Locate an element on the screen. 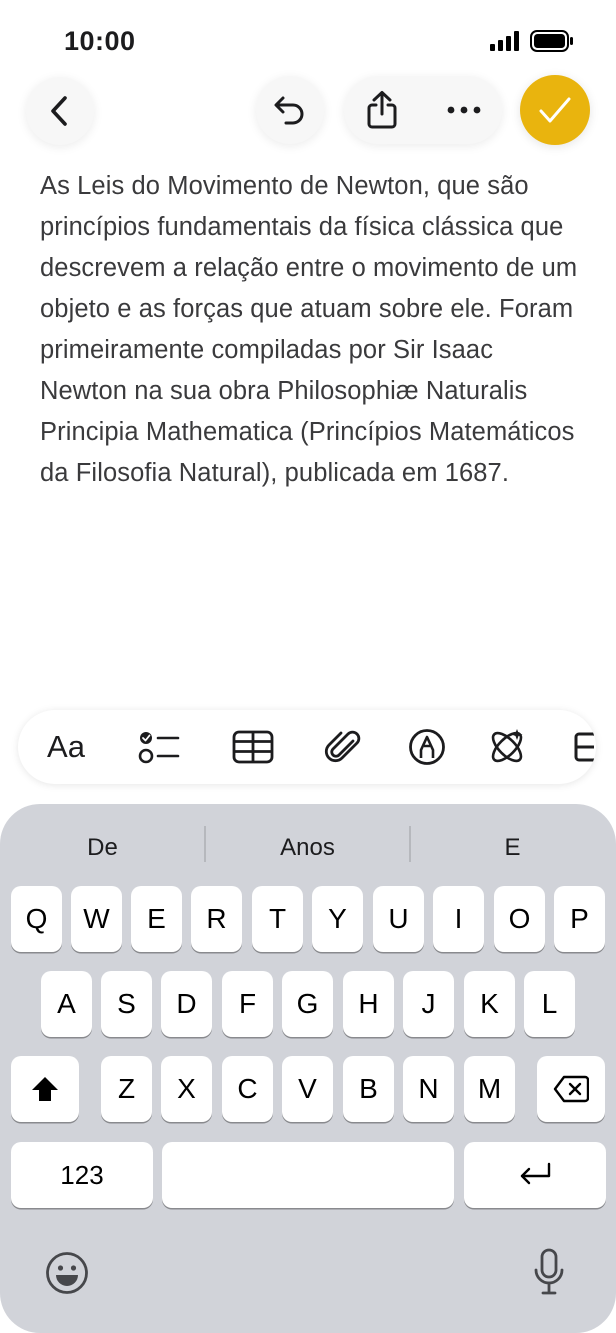 This screenshot has width=616, height=1333. checklist-icon is located at coordinates (159, 748).